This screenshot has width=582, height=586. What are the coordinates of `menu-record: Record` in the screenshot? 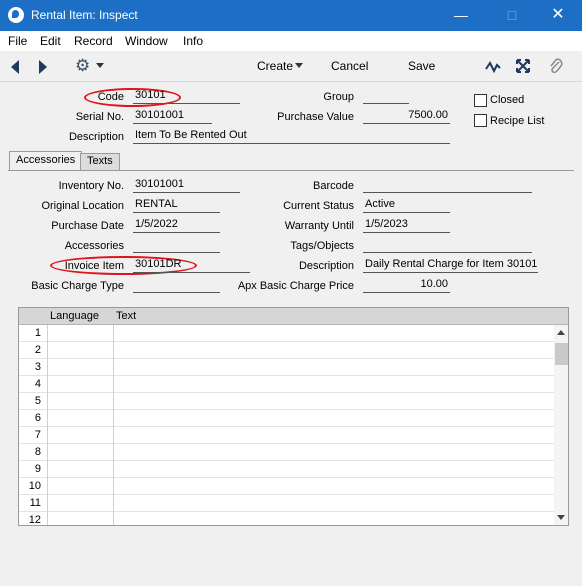 It's located at (93, 41).